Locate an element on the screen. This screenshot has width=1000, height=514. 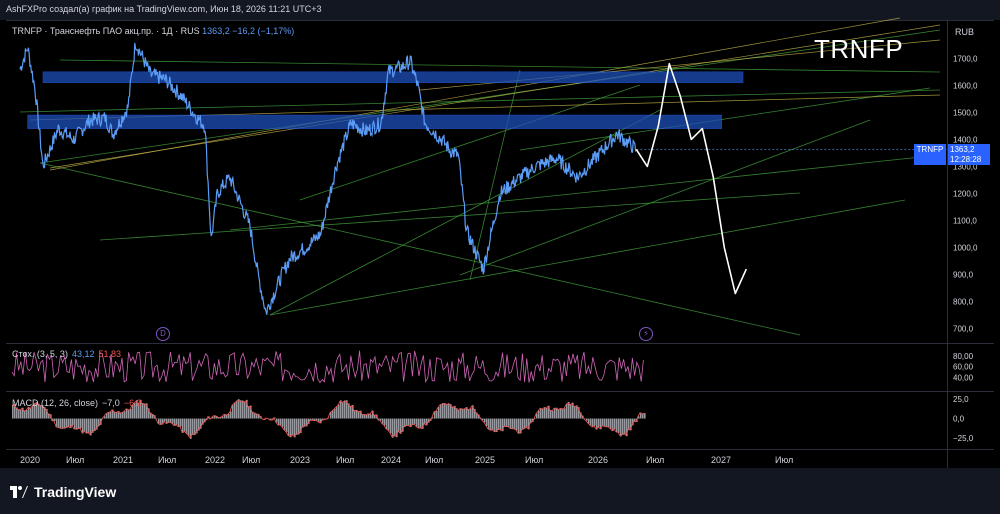
symbol-watermark: TRNFP is located at coordinates (859, 49).